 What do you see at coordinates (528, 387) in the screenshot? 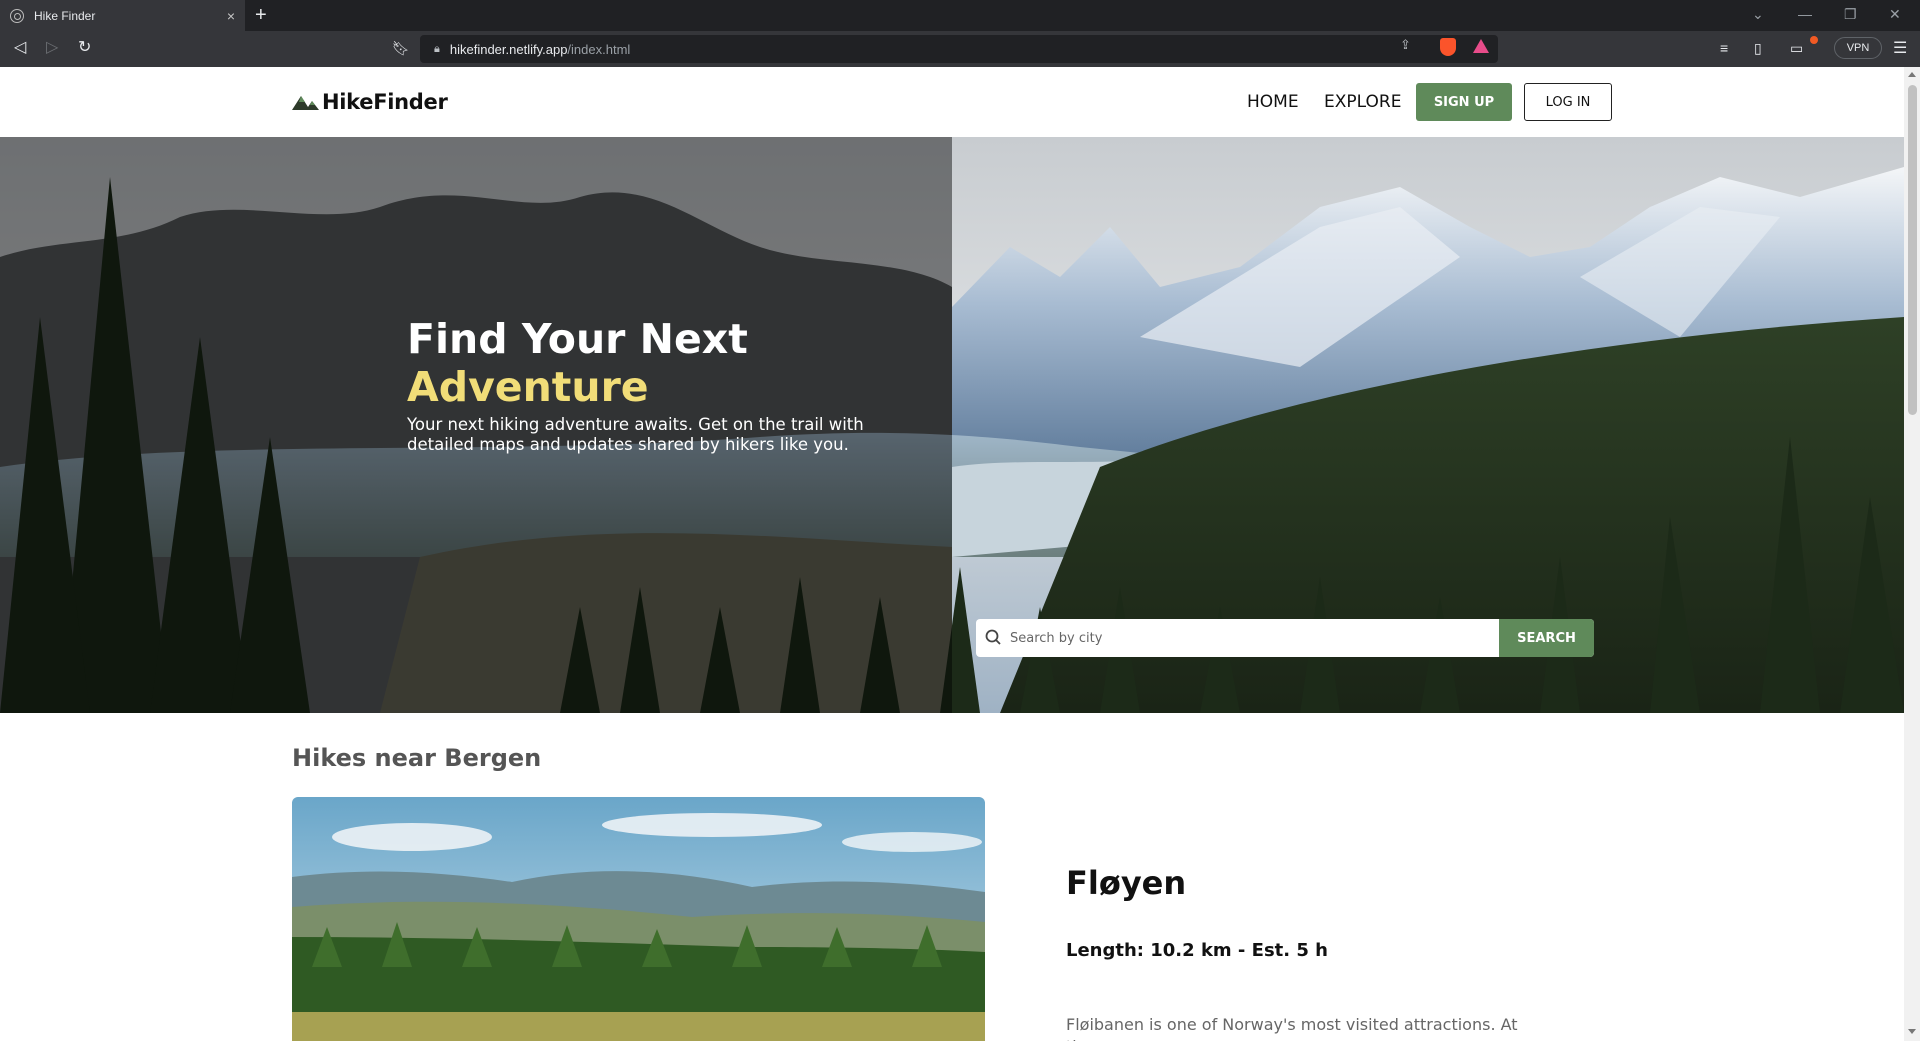
I see `hero-title-accent: Adventure` at bounding box center [528, 387].